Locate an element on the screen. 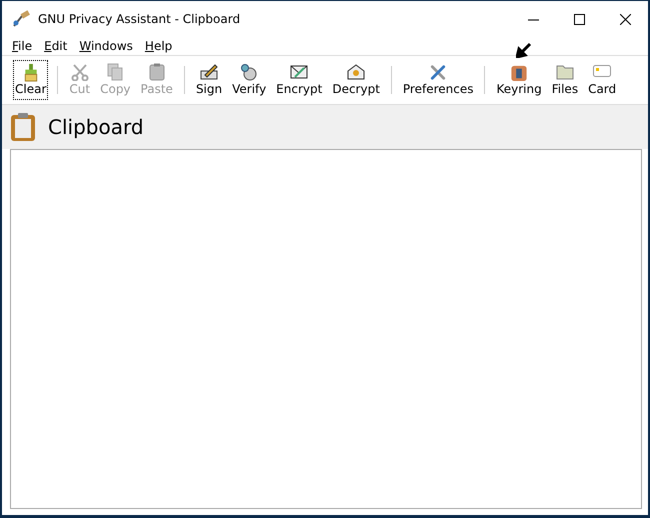 The width and height of the screenshot is (650, 518). prefs-toolbar-button: Preferences is located at coordinates (438, 80).